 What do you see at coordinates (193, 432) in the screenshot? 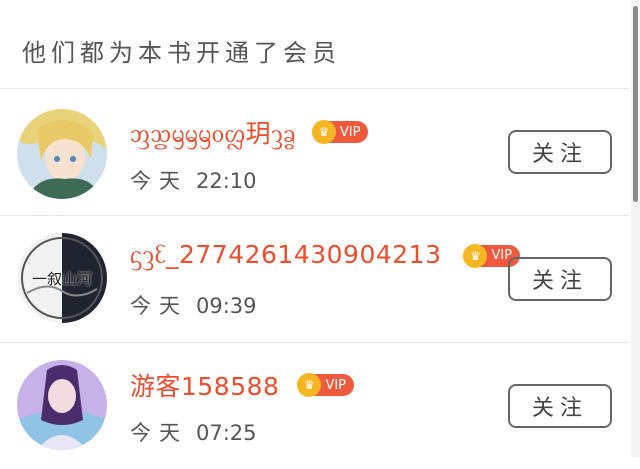
I see `timestamp: 今天 07:25` at bounding box center [193, 432].